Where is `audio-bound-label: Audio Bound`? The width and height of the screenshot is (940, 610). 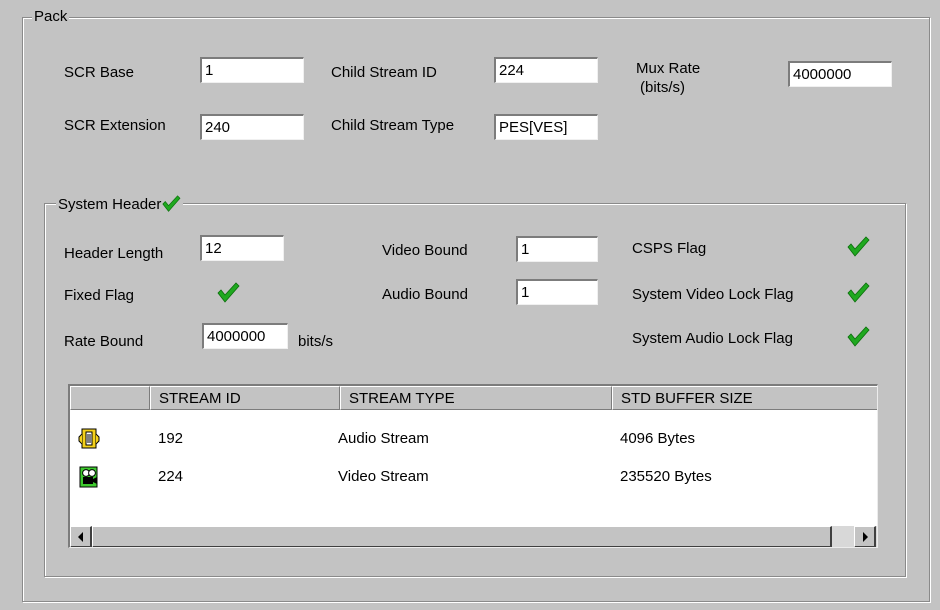
audio-bound-label: Audio Bound is located at coordinates (425, 294).